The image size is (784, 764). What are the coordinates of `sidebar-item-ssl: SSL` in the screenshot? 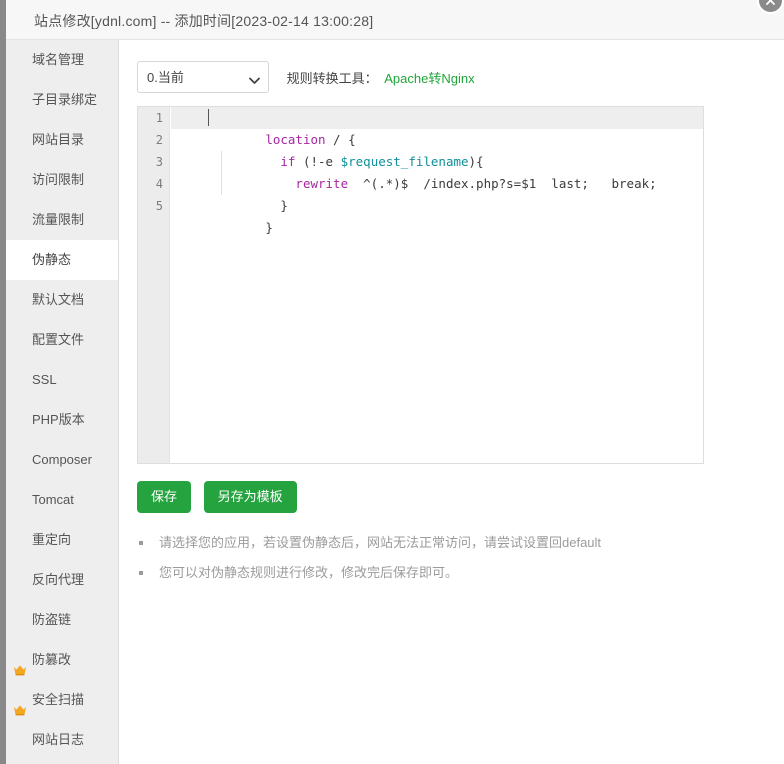 It's located at (62, 380).